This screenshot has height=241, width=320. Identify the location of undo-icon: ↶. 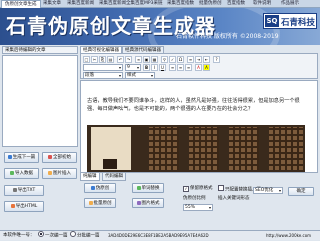
(120, 59).